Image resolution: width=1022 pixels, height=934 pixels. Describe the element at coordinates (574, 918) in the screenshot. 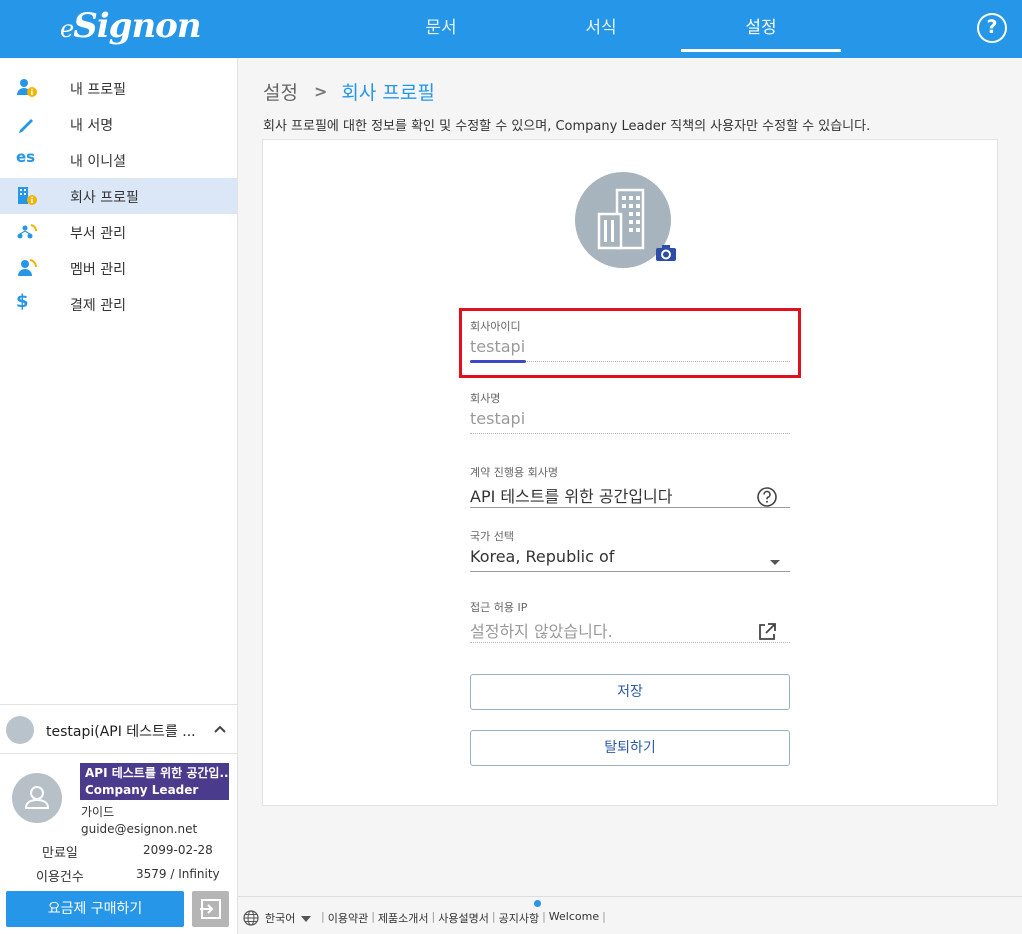

I see `footer-link-welcome: Welcome` at that location.